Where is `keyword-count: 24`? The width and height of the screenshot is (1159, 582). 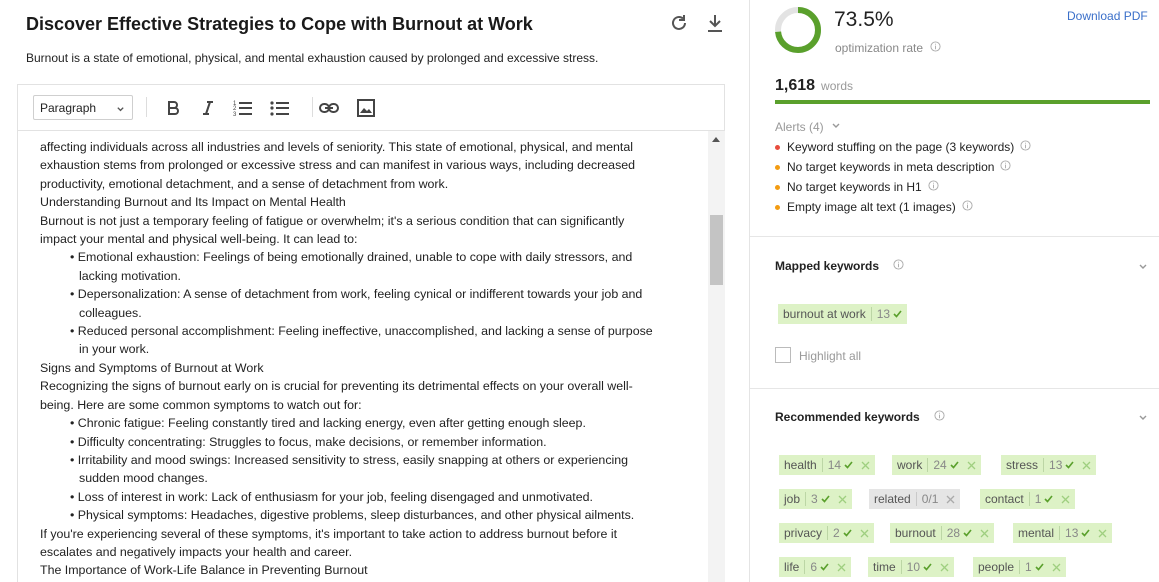 keyword-count: 24 is located at coordinates (943, 465).